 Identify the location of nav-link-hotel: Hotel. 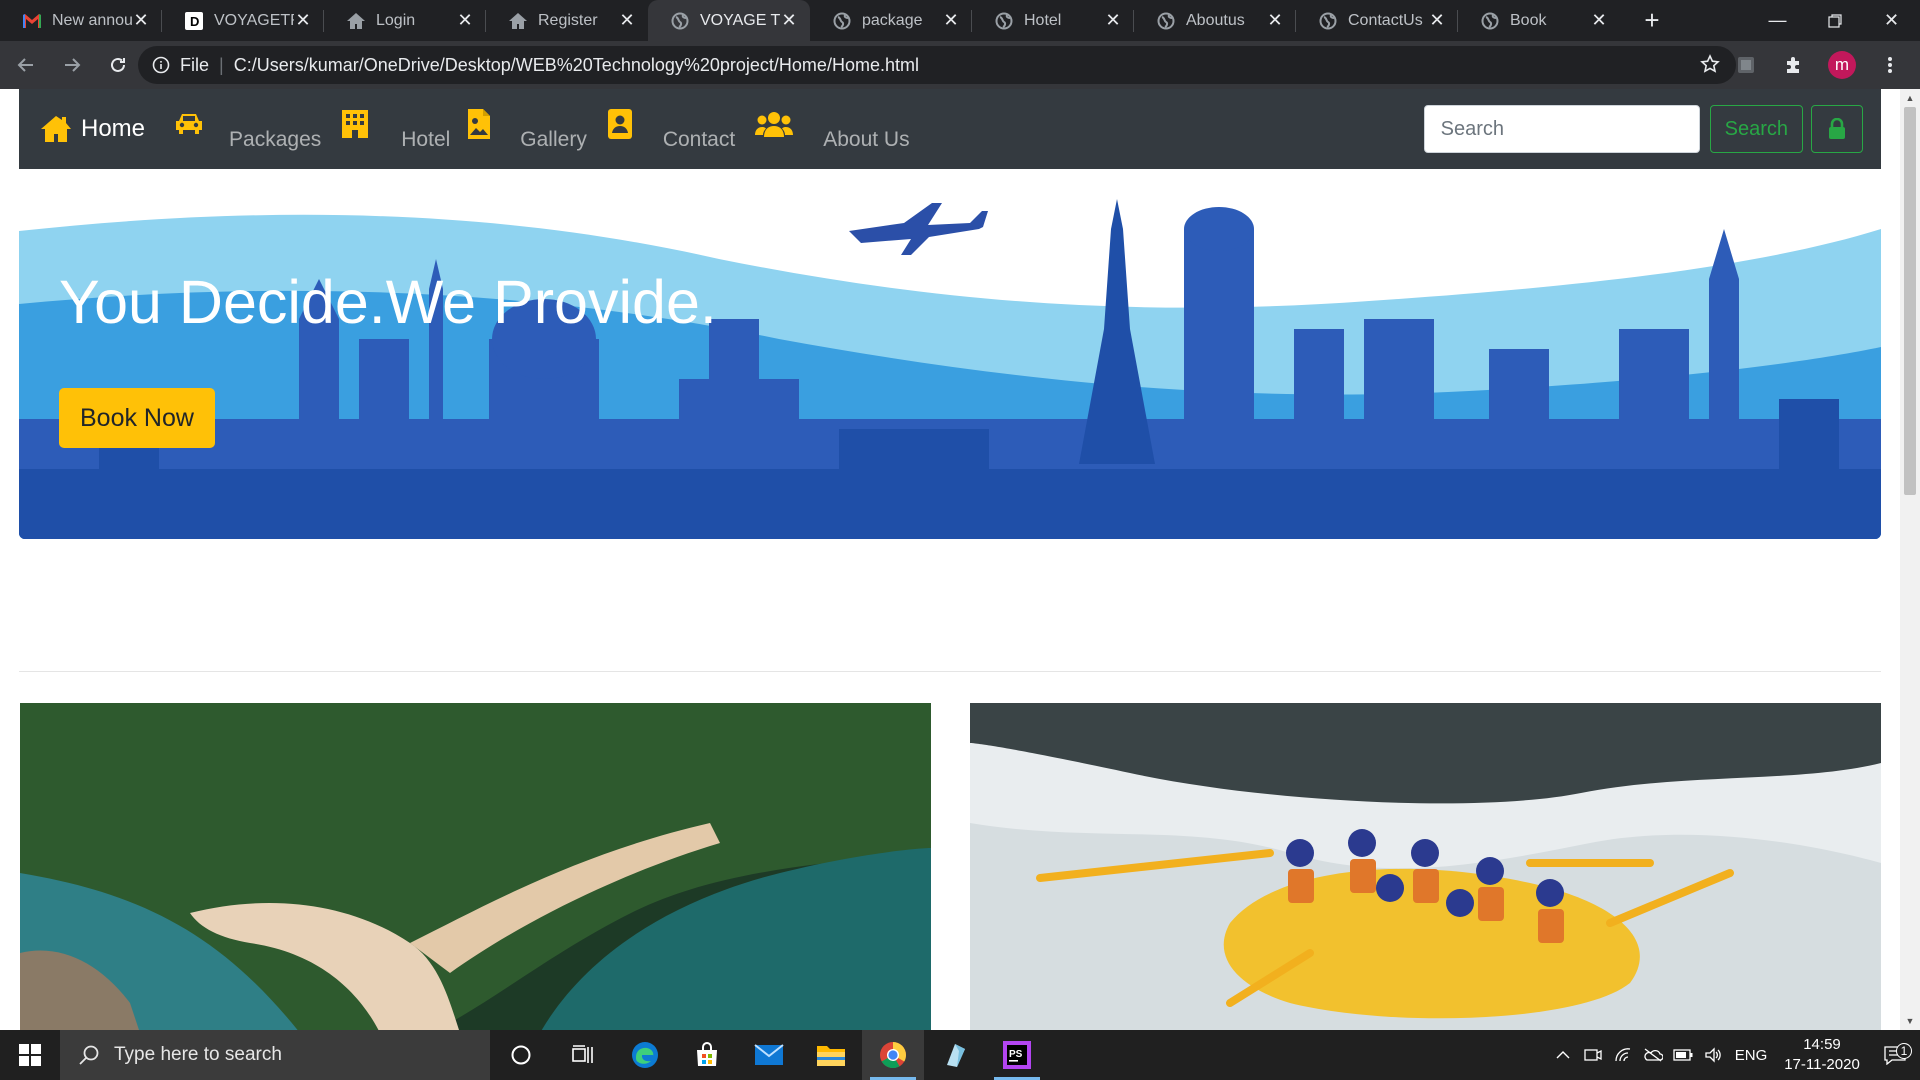
(425, 140).